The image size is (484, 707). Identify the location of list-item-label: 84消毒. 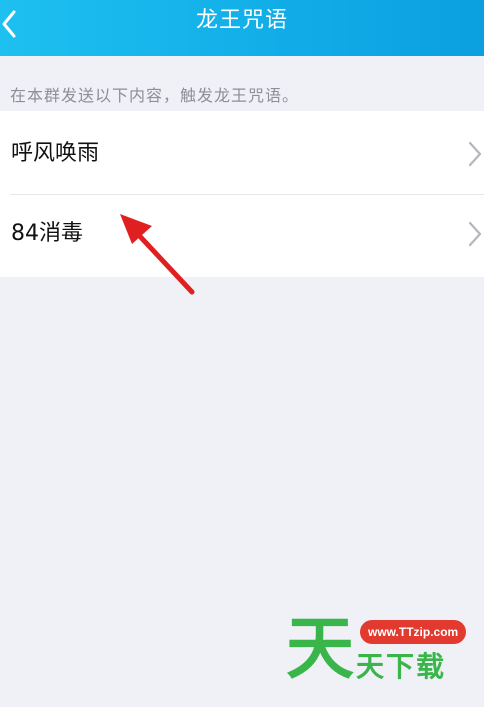
(47, 233).